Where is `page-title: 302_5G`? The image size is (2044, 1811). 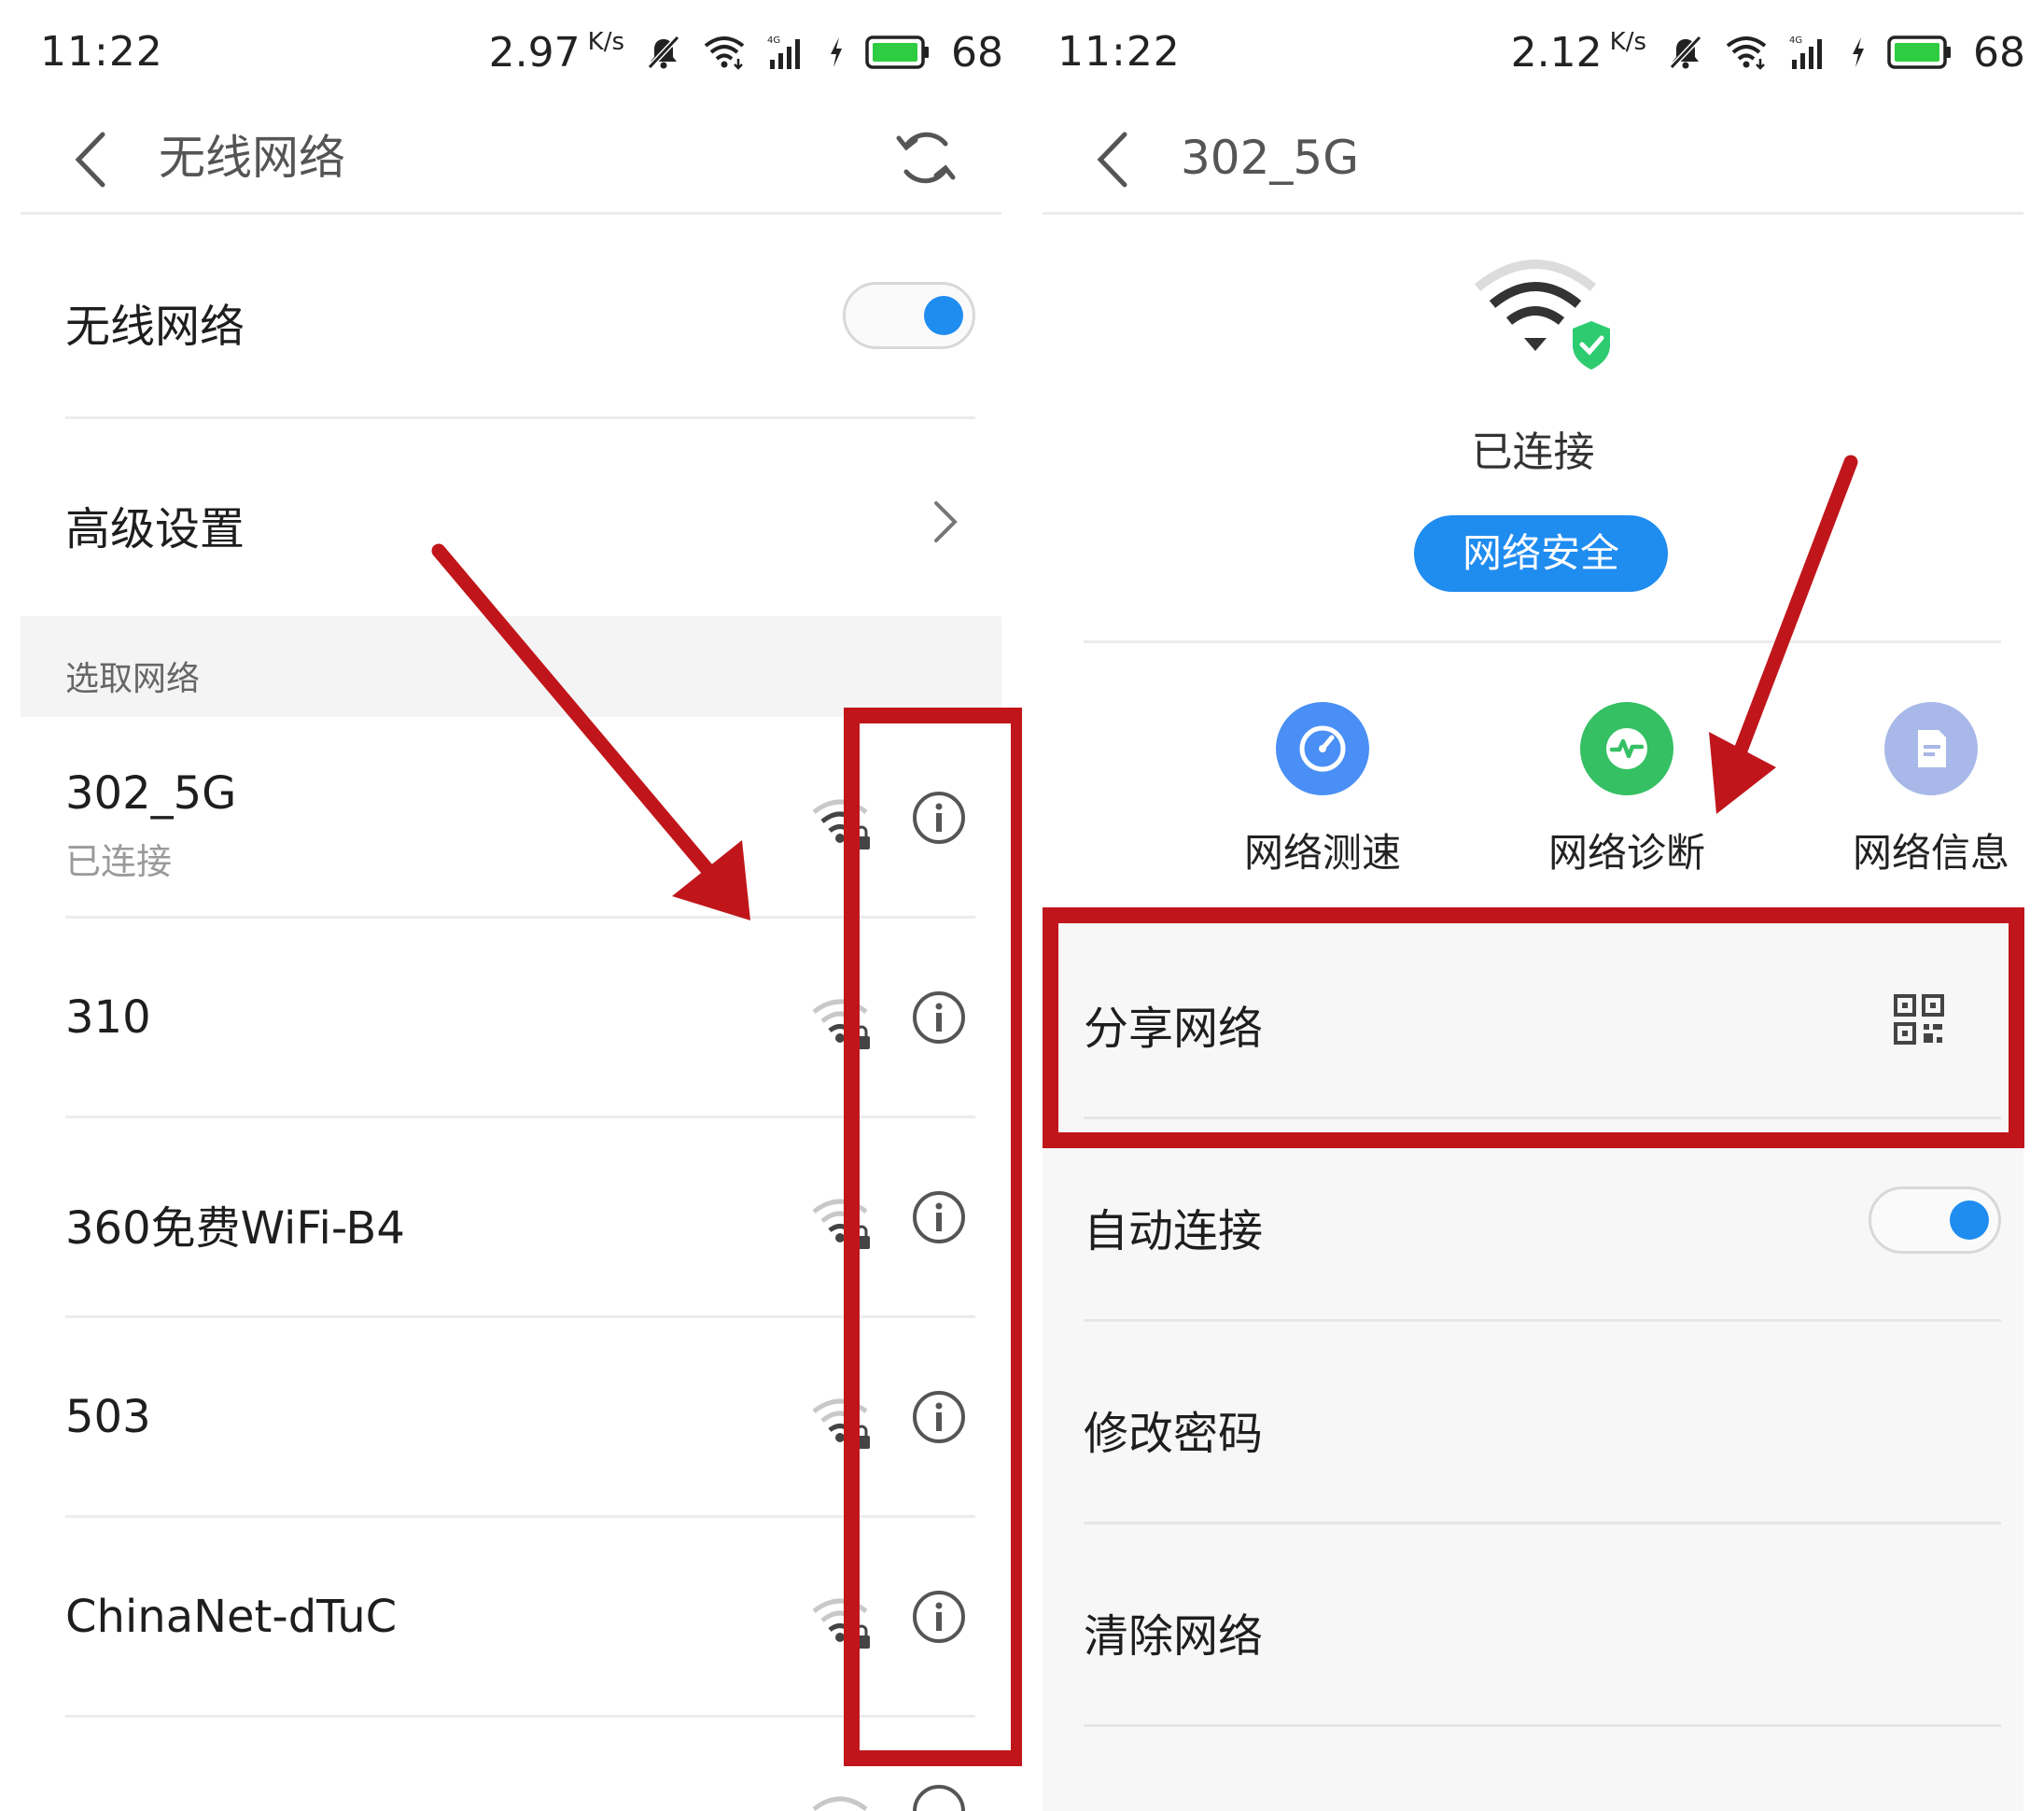 page-title: 302_5G is located at coordinates (1270, 158).